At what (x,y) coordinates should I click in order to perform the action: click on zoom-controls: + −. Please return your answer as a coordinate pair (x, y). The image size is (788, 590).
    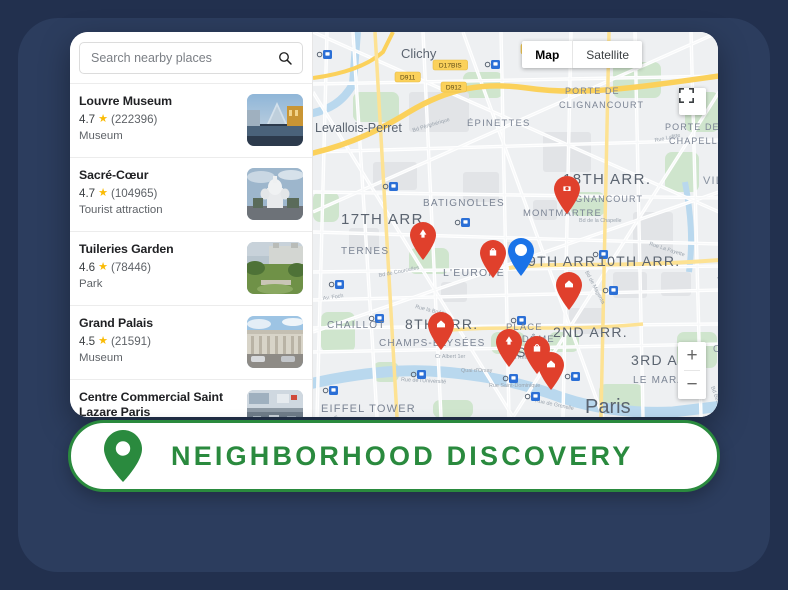
    Looking at the image, I should click on (692, 370).